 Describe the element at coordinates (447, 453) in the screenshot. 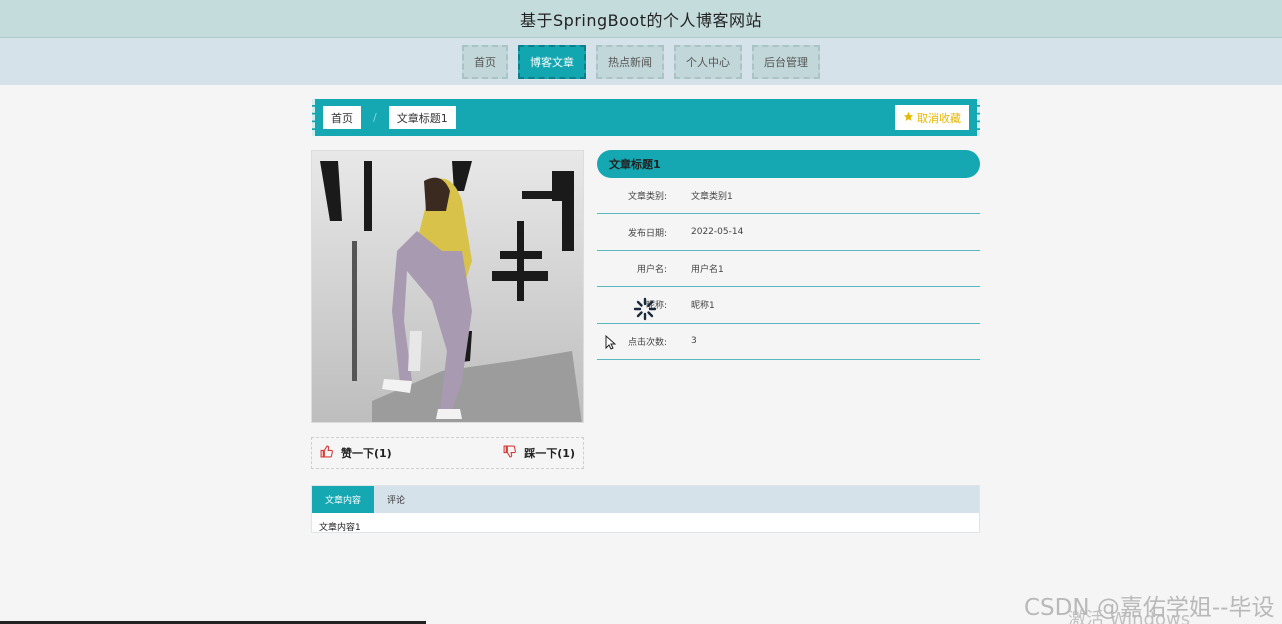

I see `vote-box: 赞一下(1) 踩一下(1)` at that location.